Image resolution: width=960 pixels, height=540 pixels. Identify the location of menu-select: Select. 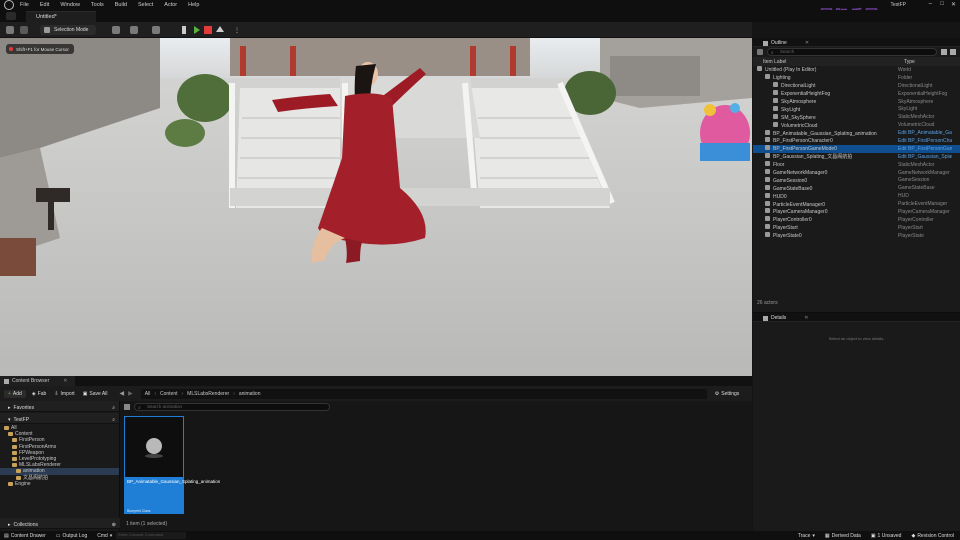
(145, 5).